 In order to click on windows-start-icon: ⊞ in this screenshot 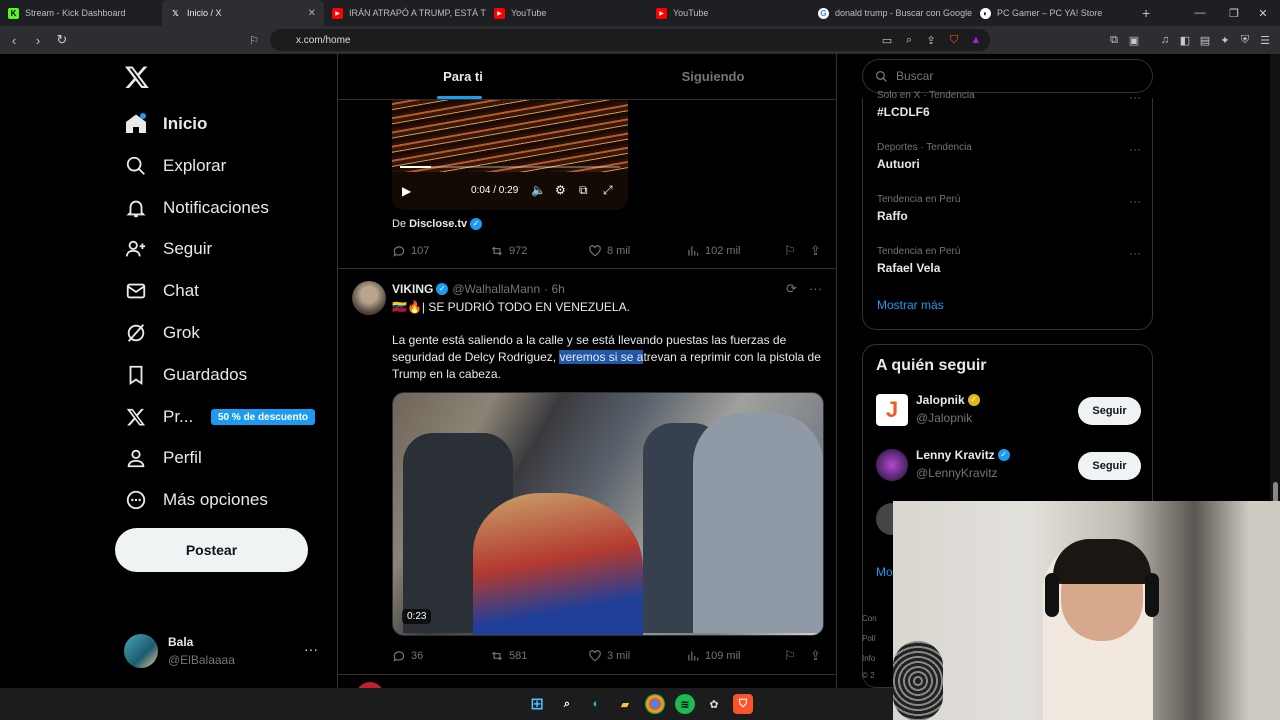, I will do `click(537, 704)`.